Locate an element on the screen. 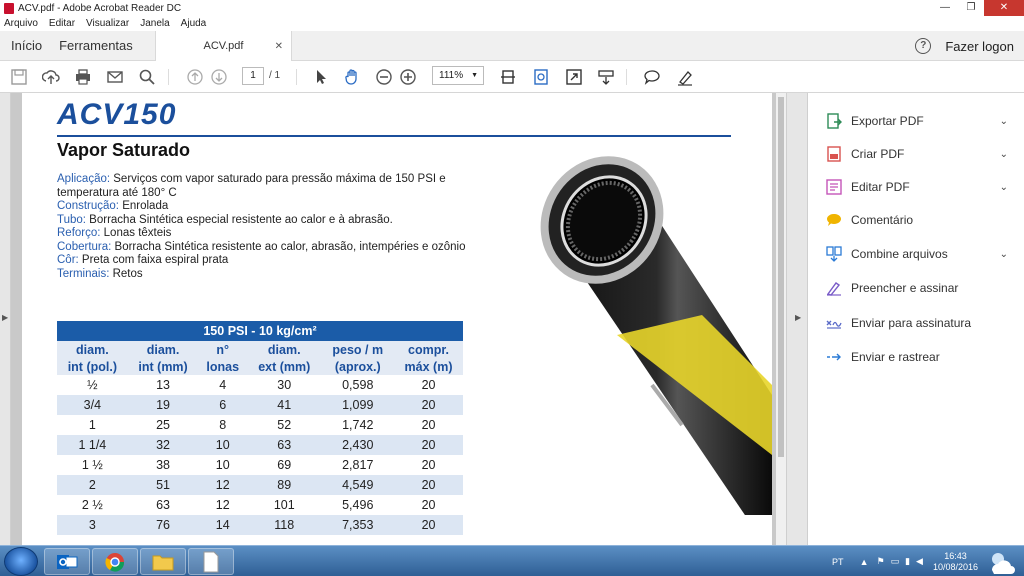 The height and width of the screenshot is (576, 1024). search-icon is located at coordinates (147, 77).